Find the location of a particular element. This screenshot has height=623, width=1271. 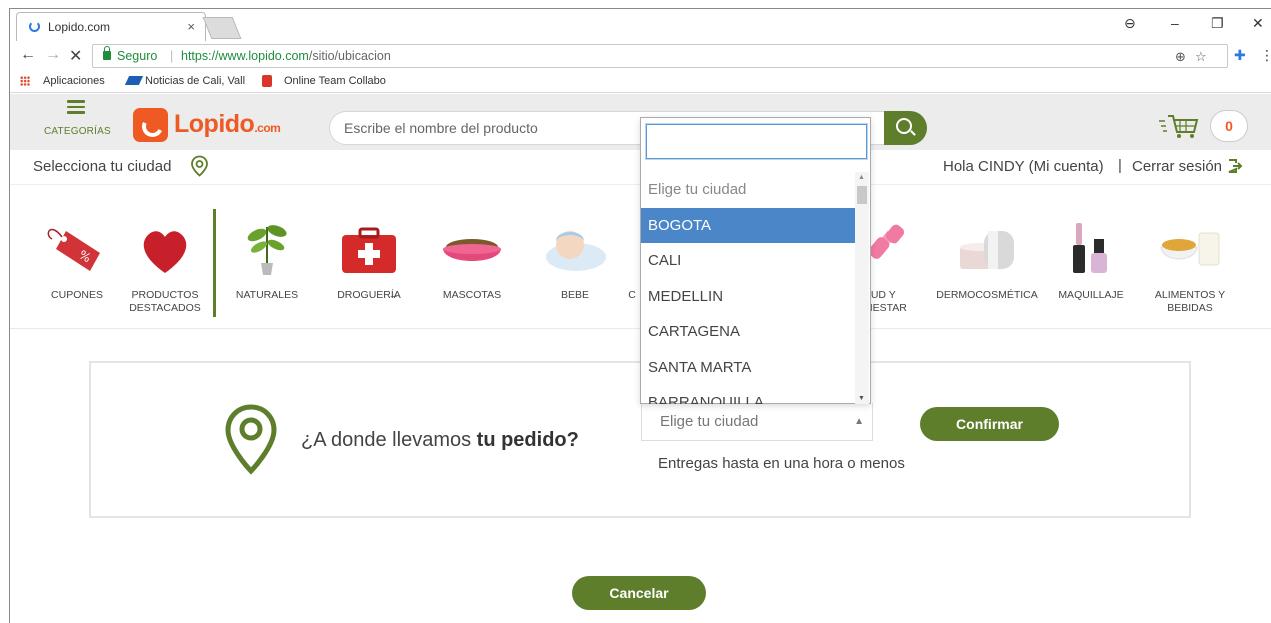

new-tab-button is located at coordinates (222, 28).